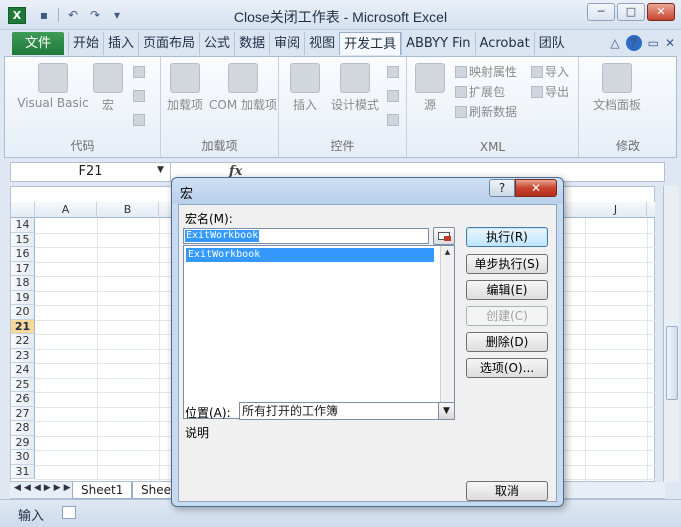  I want to click on cancel-button: 取消, so click(507, 491).